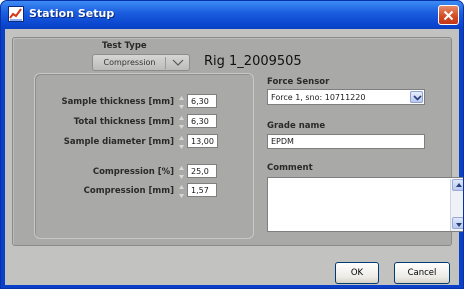  Describe the element at coordinates (117, 102) in the screenshot. I see `sample-thickness-label: Sample thickness [mm]` at that location.